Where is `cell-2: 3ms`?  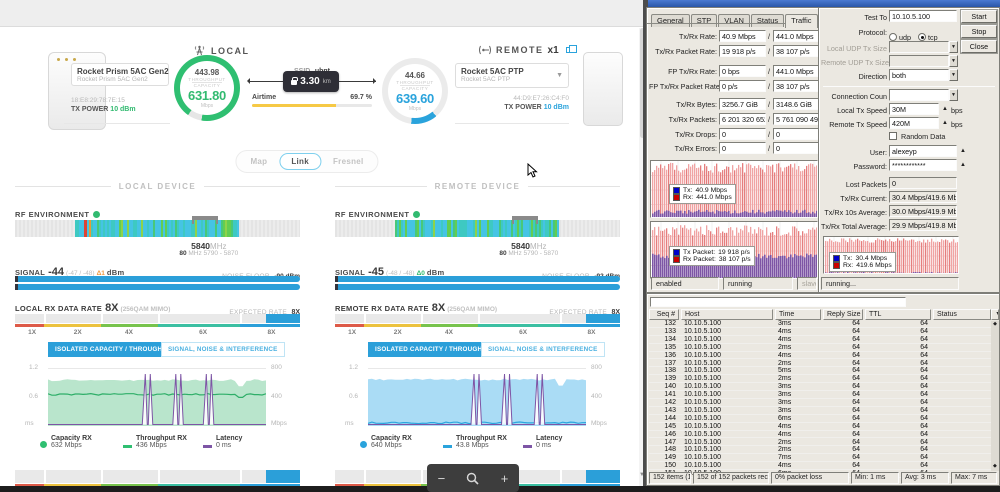 cell-2: 3ms is located at coordinates (785, 323).